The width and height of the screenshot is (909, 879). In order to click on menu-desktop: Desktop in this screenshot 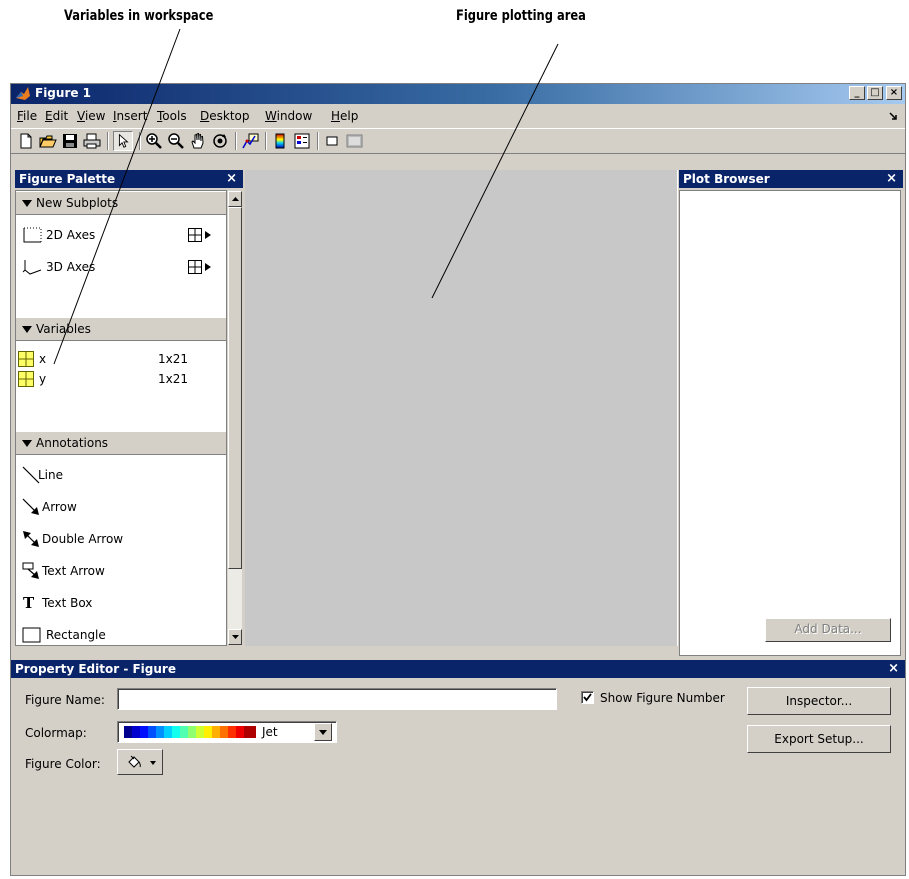, I will do `click(225, 116)`.